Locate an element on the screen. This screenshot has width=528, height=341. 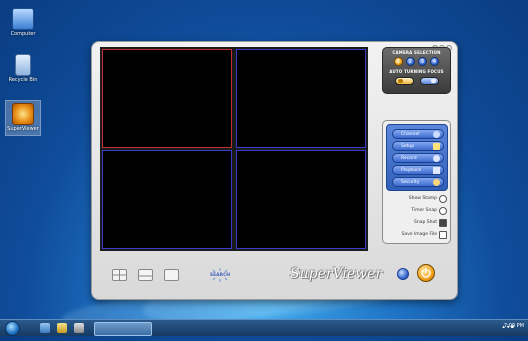
taskbar: ▴ ◂ ▪ 7:09 PM is located at coordinates (264, 327).